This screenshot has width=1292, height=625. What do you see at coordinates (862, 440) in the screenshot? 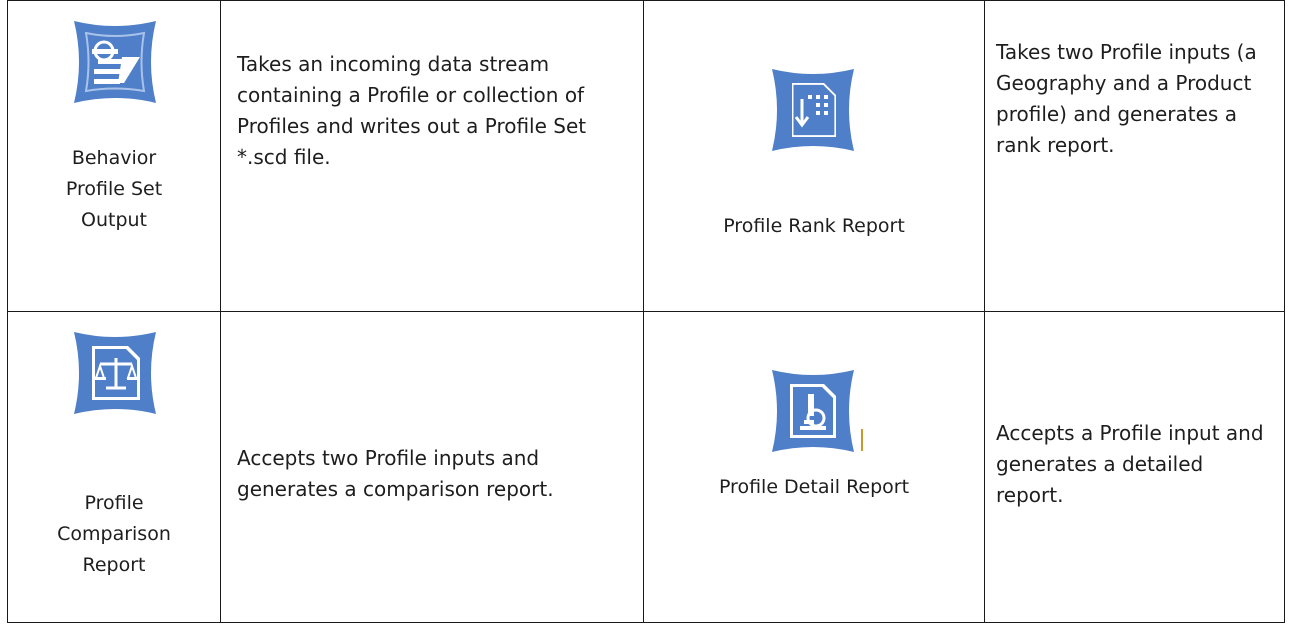
I see `text-cursor` at bounding box center [862, 440].